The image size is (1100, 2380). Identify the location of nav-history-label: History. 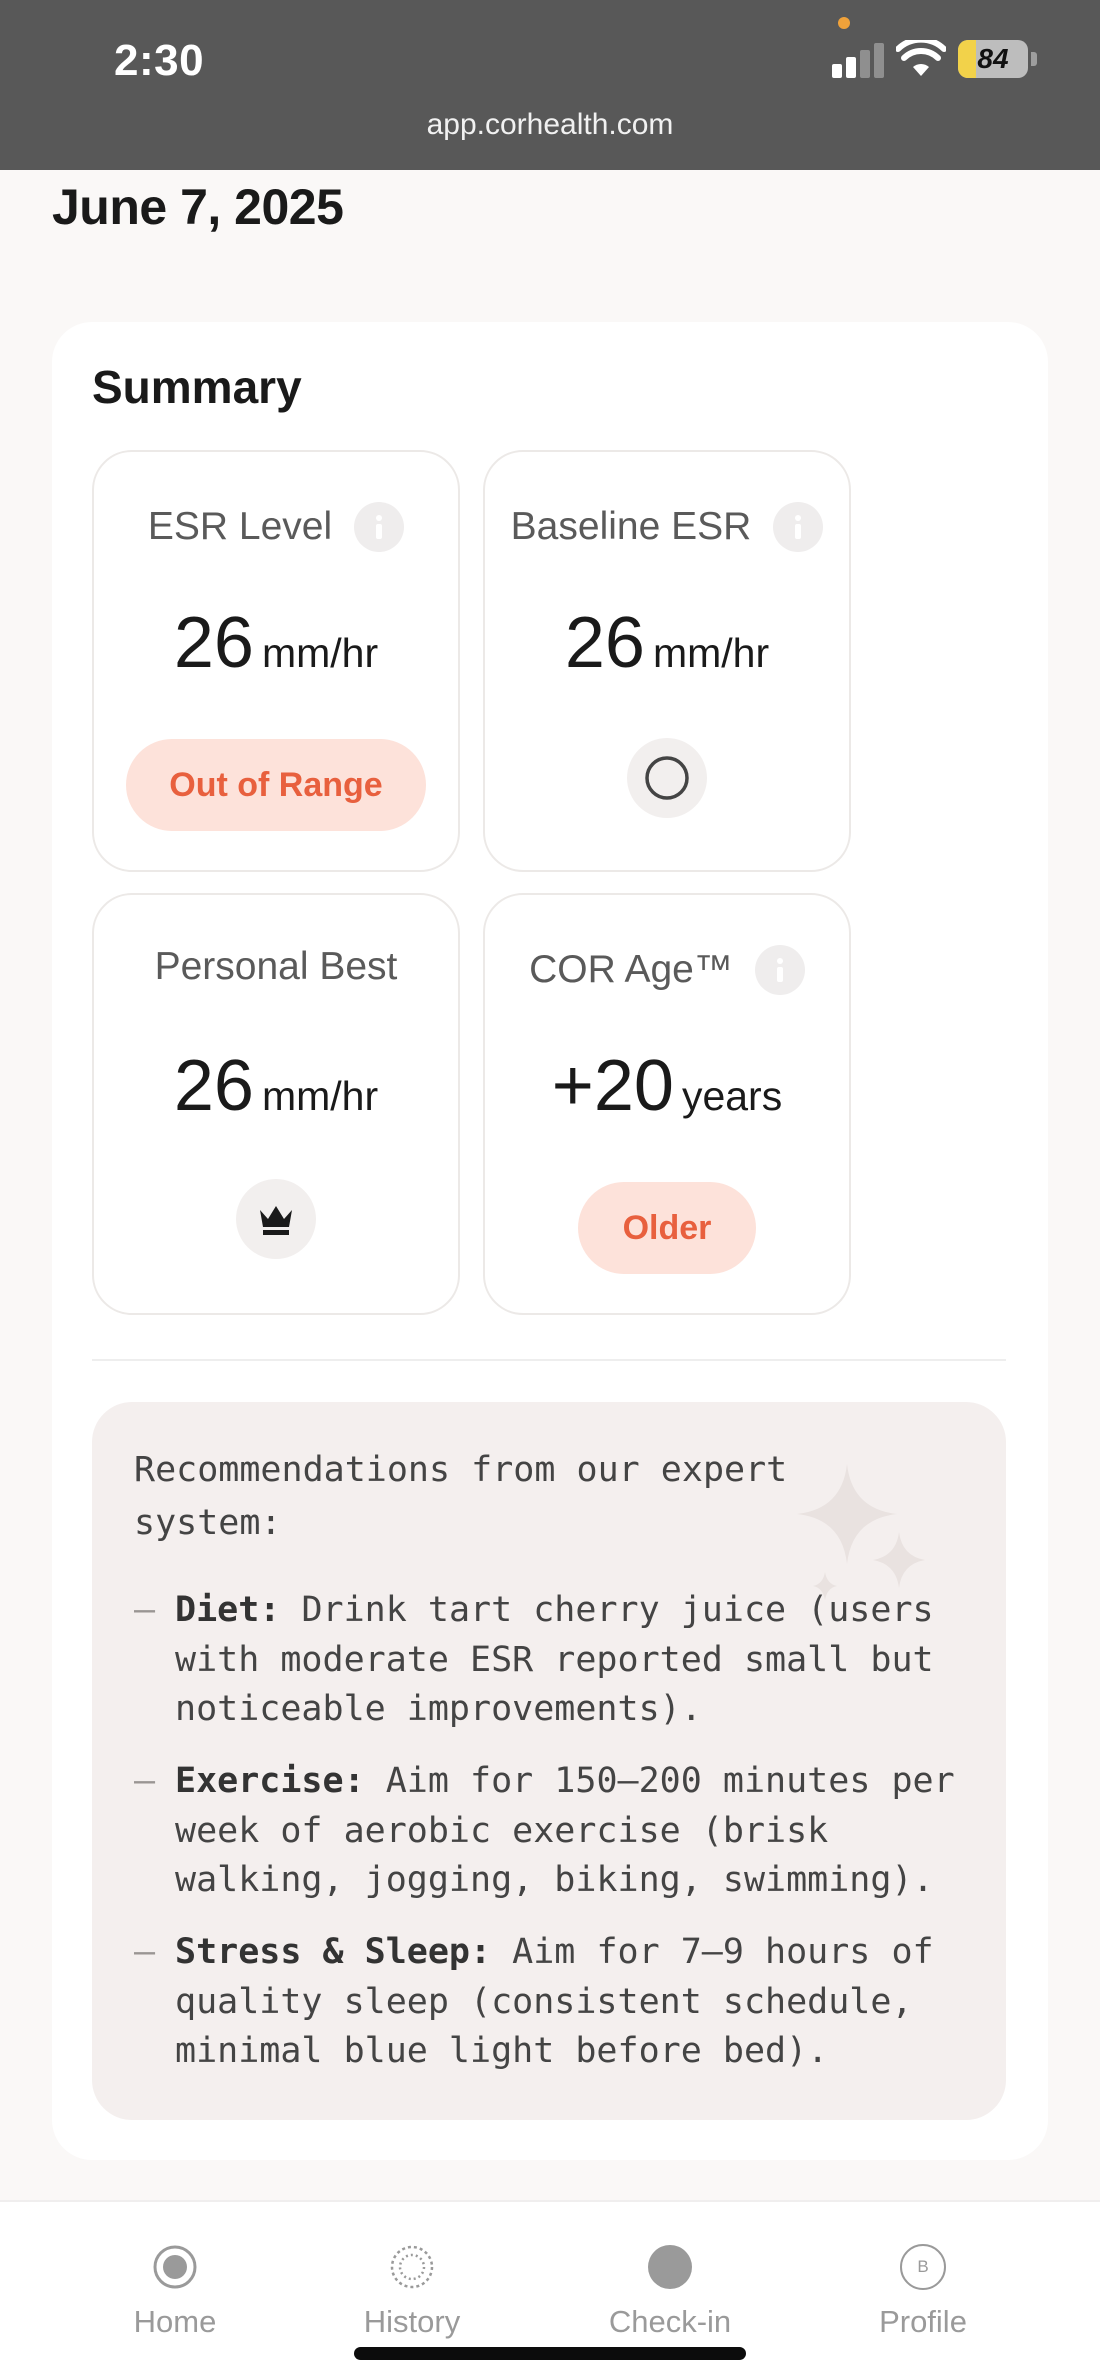
(412, 2321).